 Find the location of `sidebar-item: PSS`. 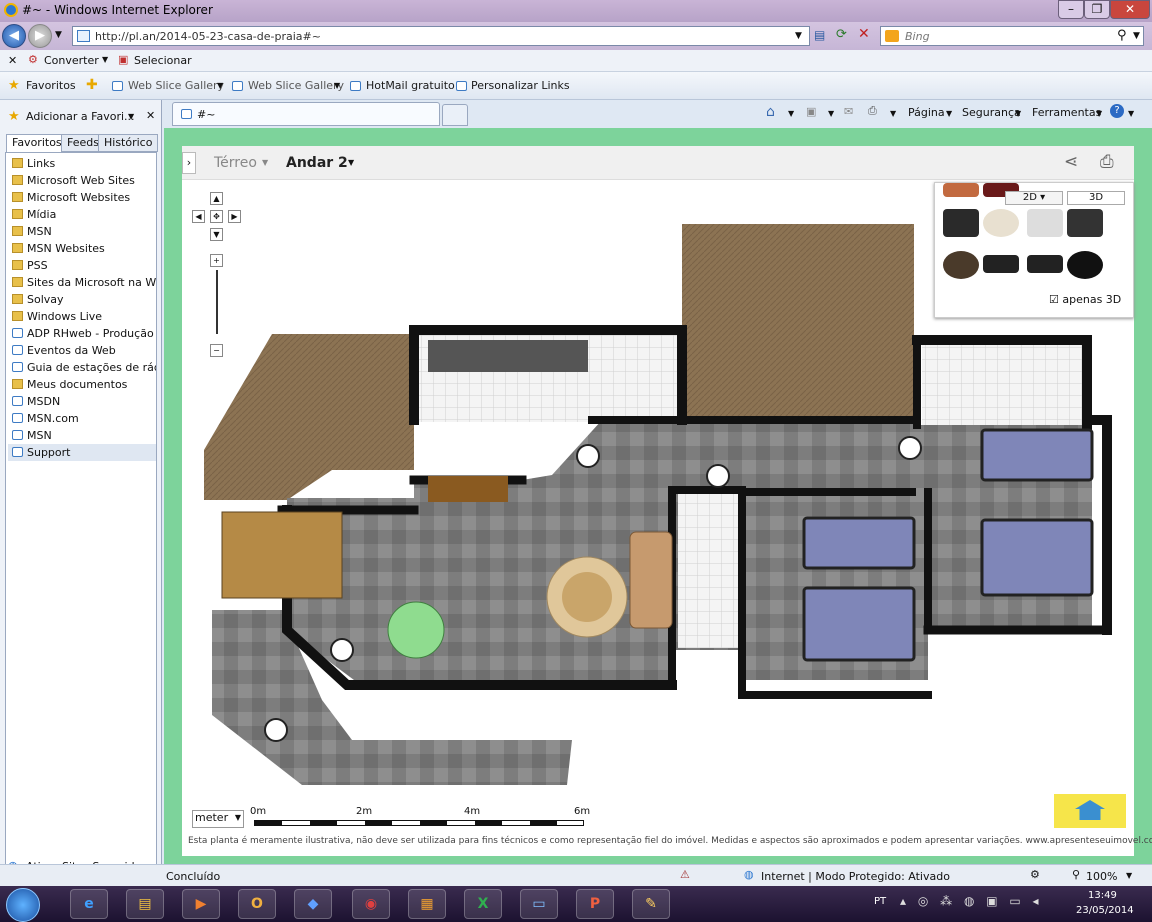

sidebar-item: PSS is located at coordinates (82, 265).